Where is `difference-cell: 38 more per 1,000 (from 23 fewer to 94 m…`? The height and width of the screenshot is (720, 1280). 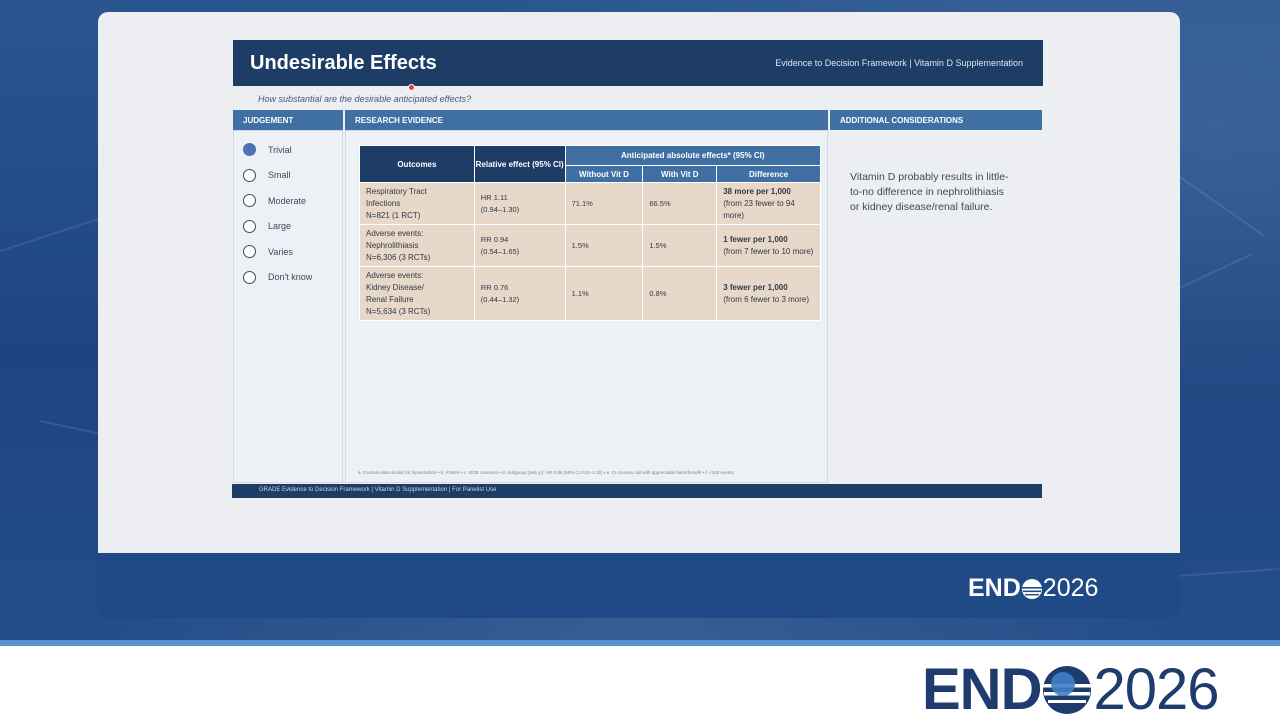
difference-cell: 38 more per 1,000 (from 23 fewer to 94 m… is located at coordinates (768, 203).